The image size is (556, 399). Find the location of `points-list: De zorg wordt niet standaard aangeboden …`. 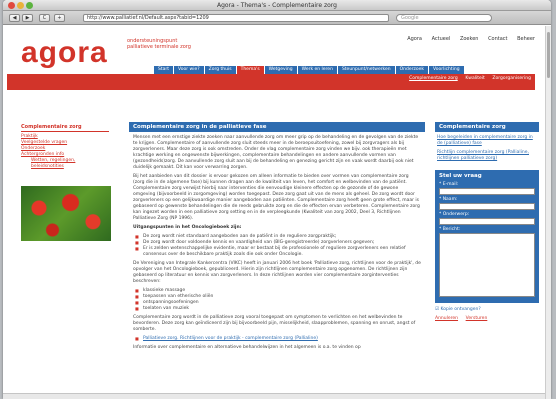

points-list: De zorg wordt niet standaard aangeboden … is located at coordinates (278, 246).